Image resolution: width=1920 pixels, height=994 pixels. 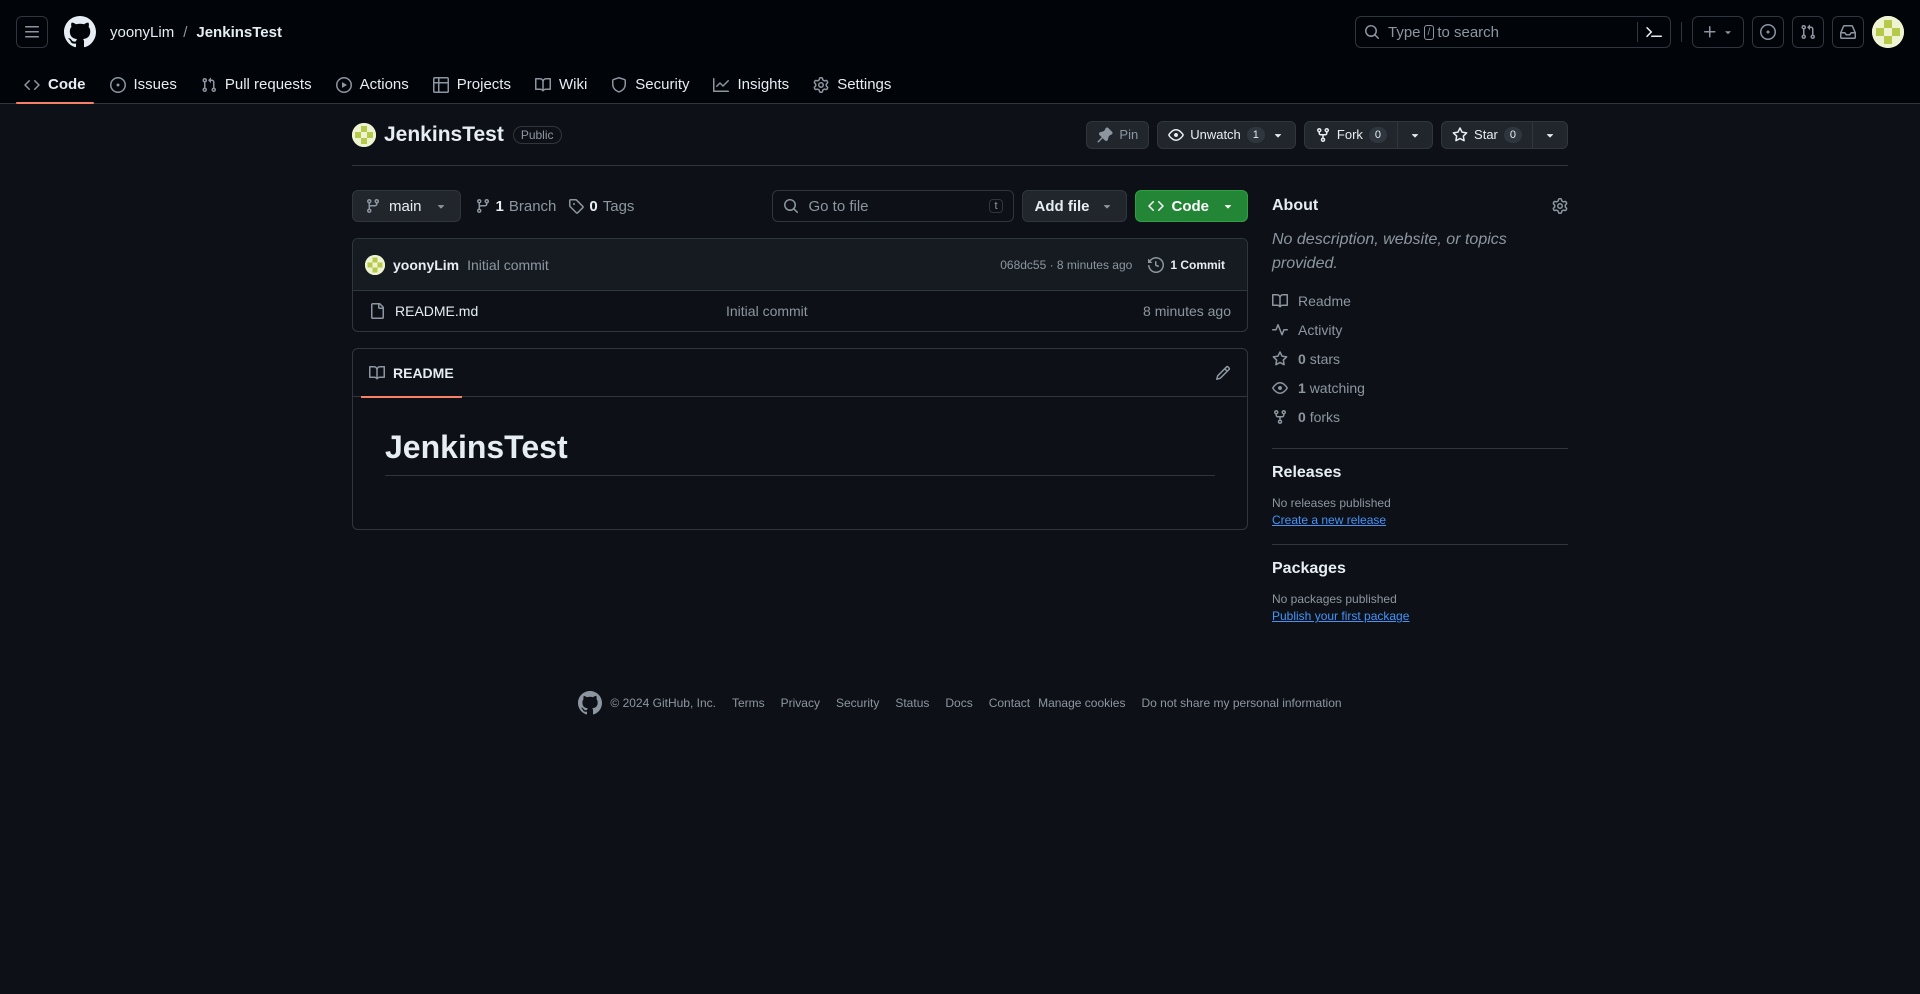 What do you see at coordinates (1420, 387) in the screenshot?
I see `about-watching-link: 1 watching` at bounding box center [1420, 387].